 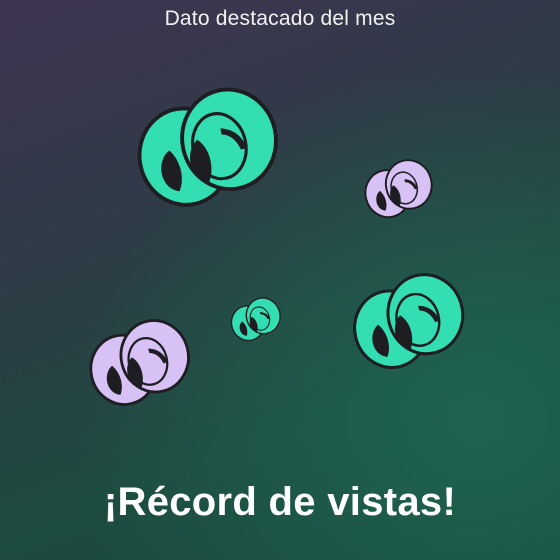 I want to click on googly-eyes-small-lavender-icon, so click(x=398, y=188).